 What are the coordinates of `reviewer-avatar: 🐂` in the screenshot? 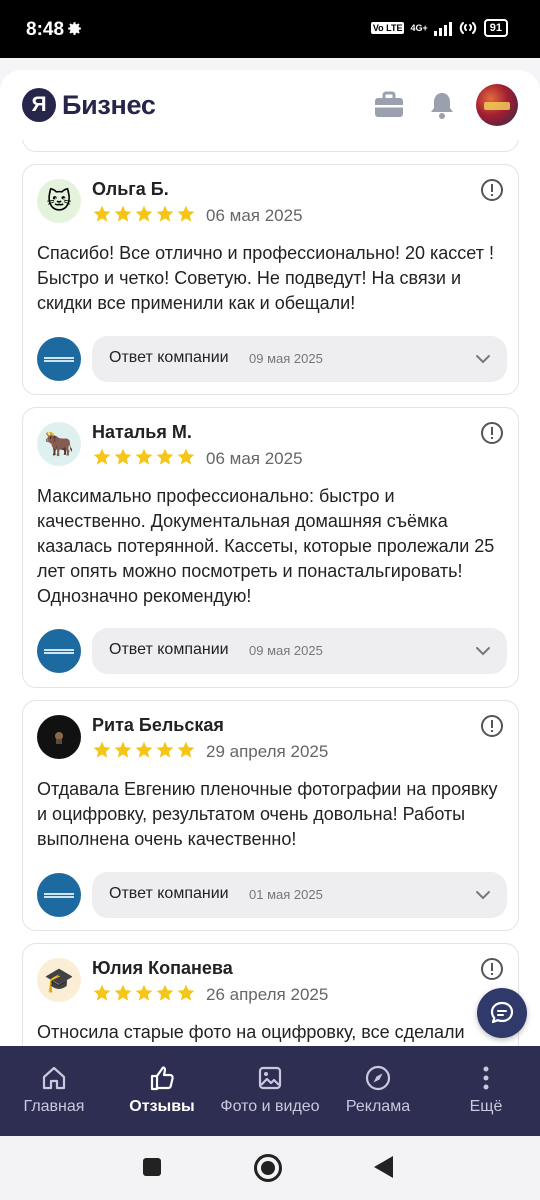 It's located at (59, 444).